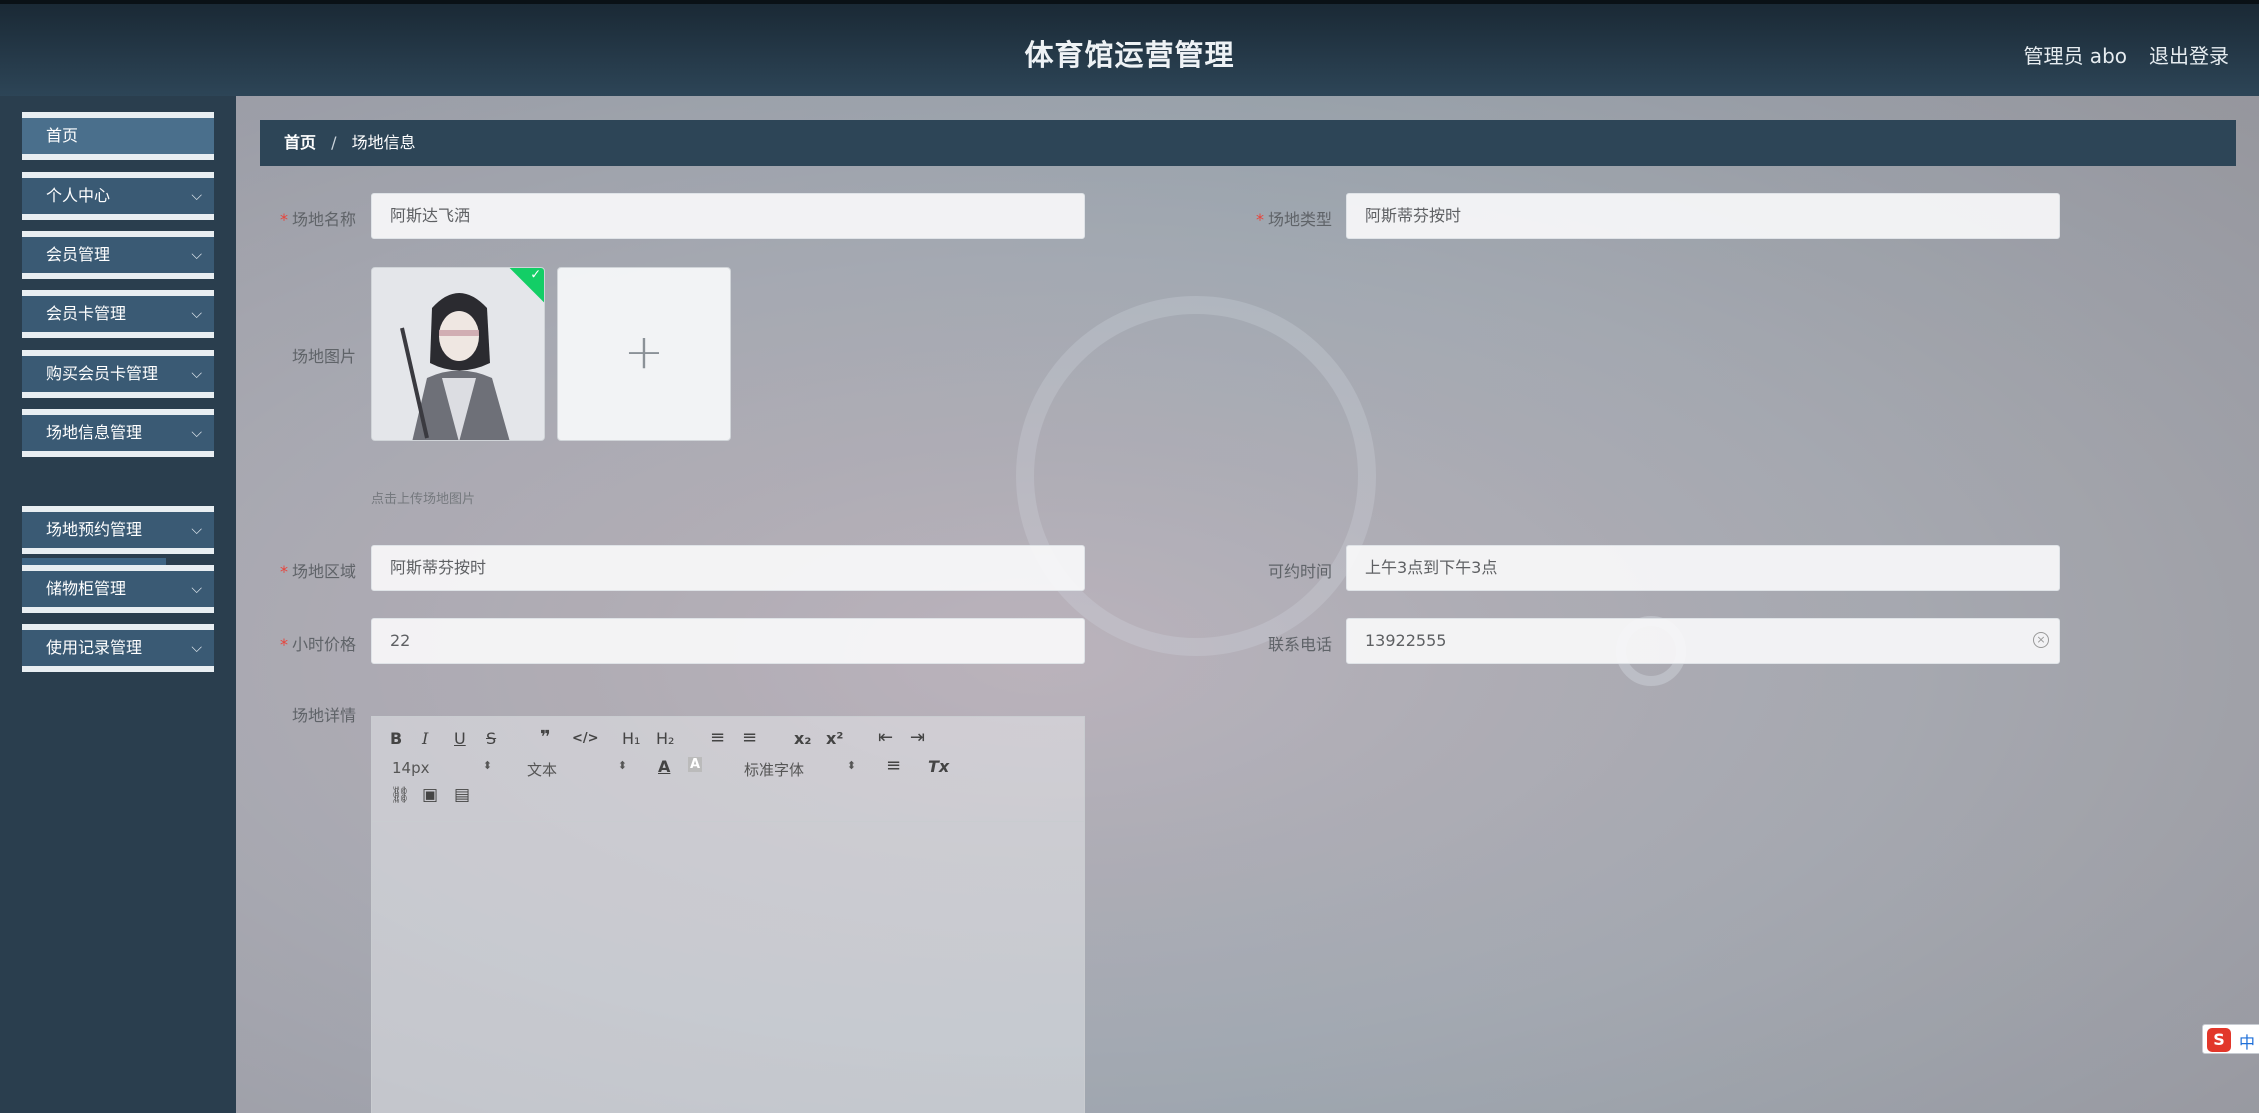  Describe the element at coordinates (717, 737) in the screenshot. I see `ordered-list-icon: ≡` at that location.